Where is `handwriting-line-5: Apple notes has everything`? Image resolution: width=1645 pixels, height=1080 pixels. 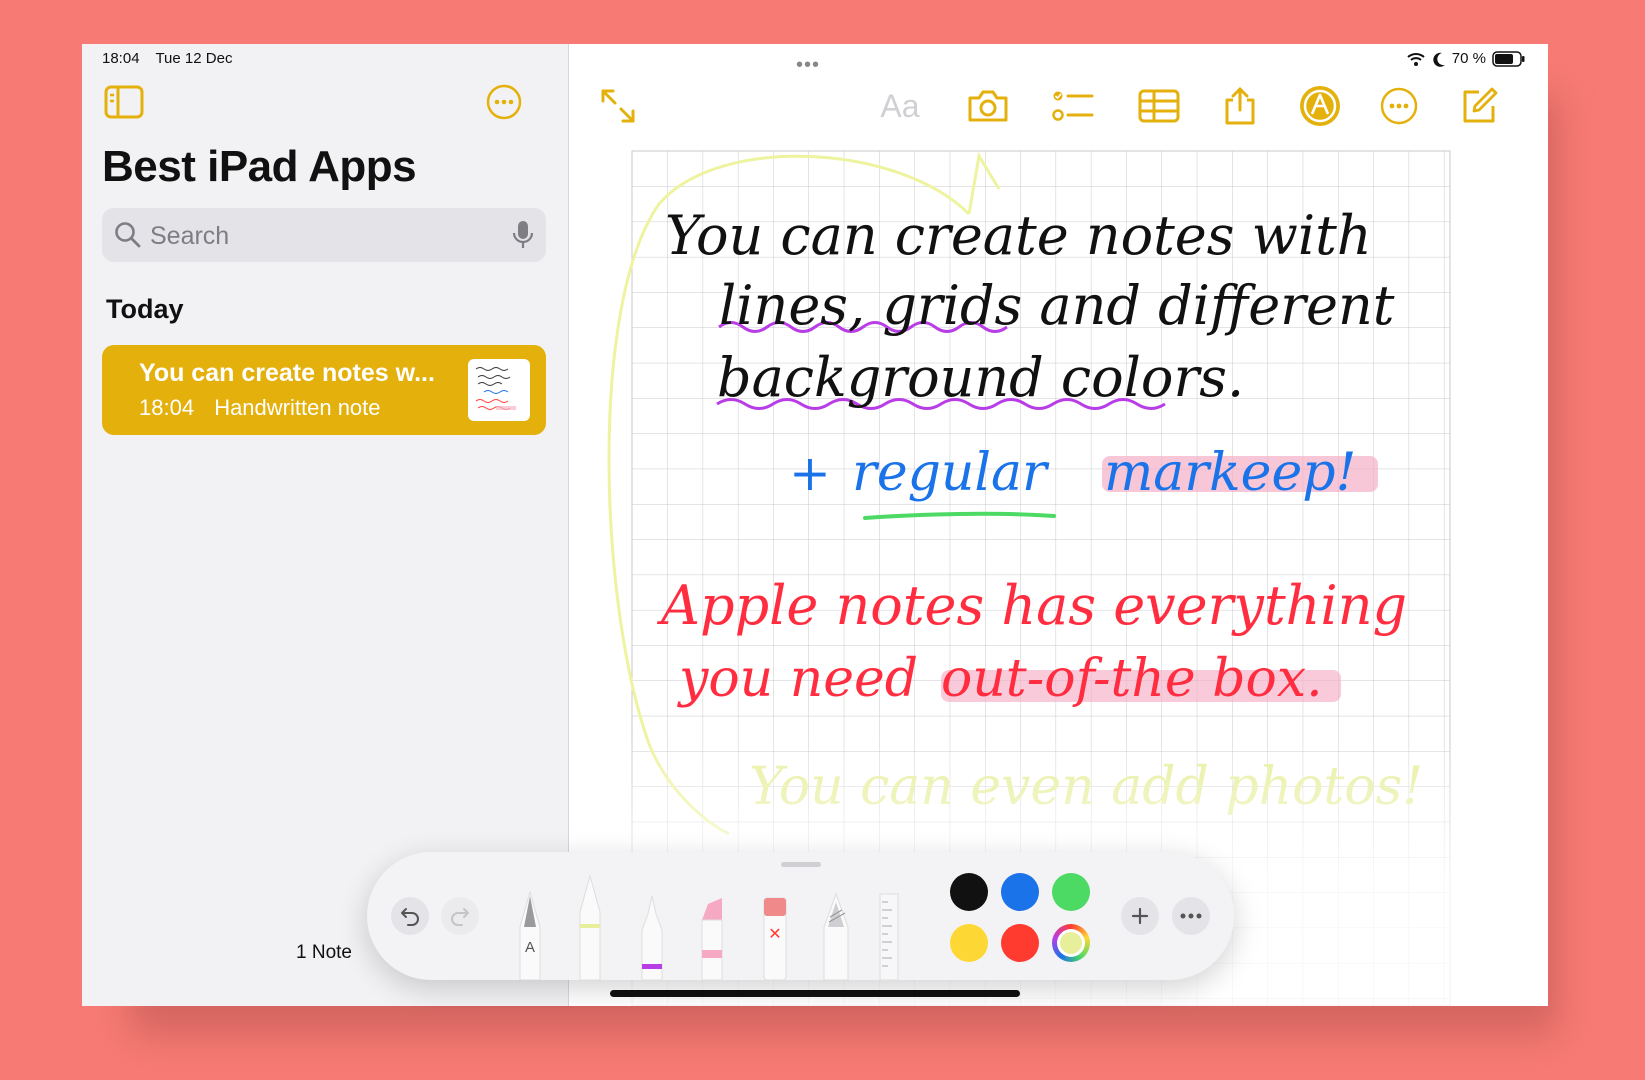
handwriting-line-5: Apple notes has everything is located at coordinates (1031, 605).